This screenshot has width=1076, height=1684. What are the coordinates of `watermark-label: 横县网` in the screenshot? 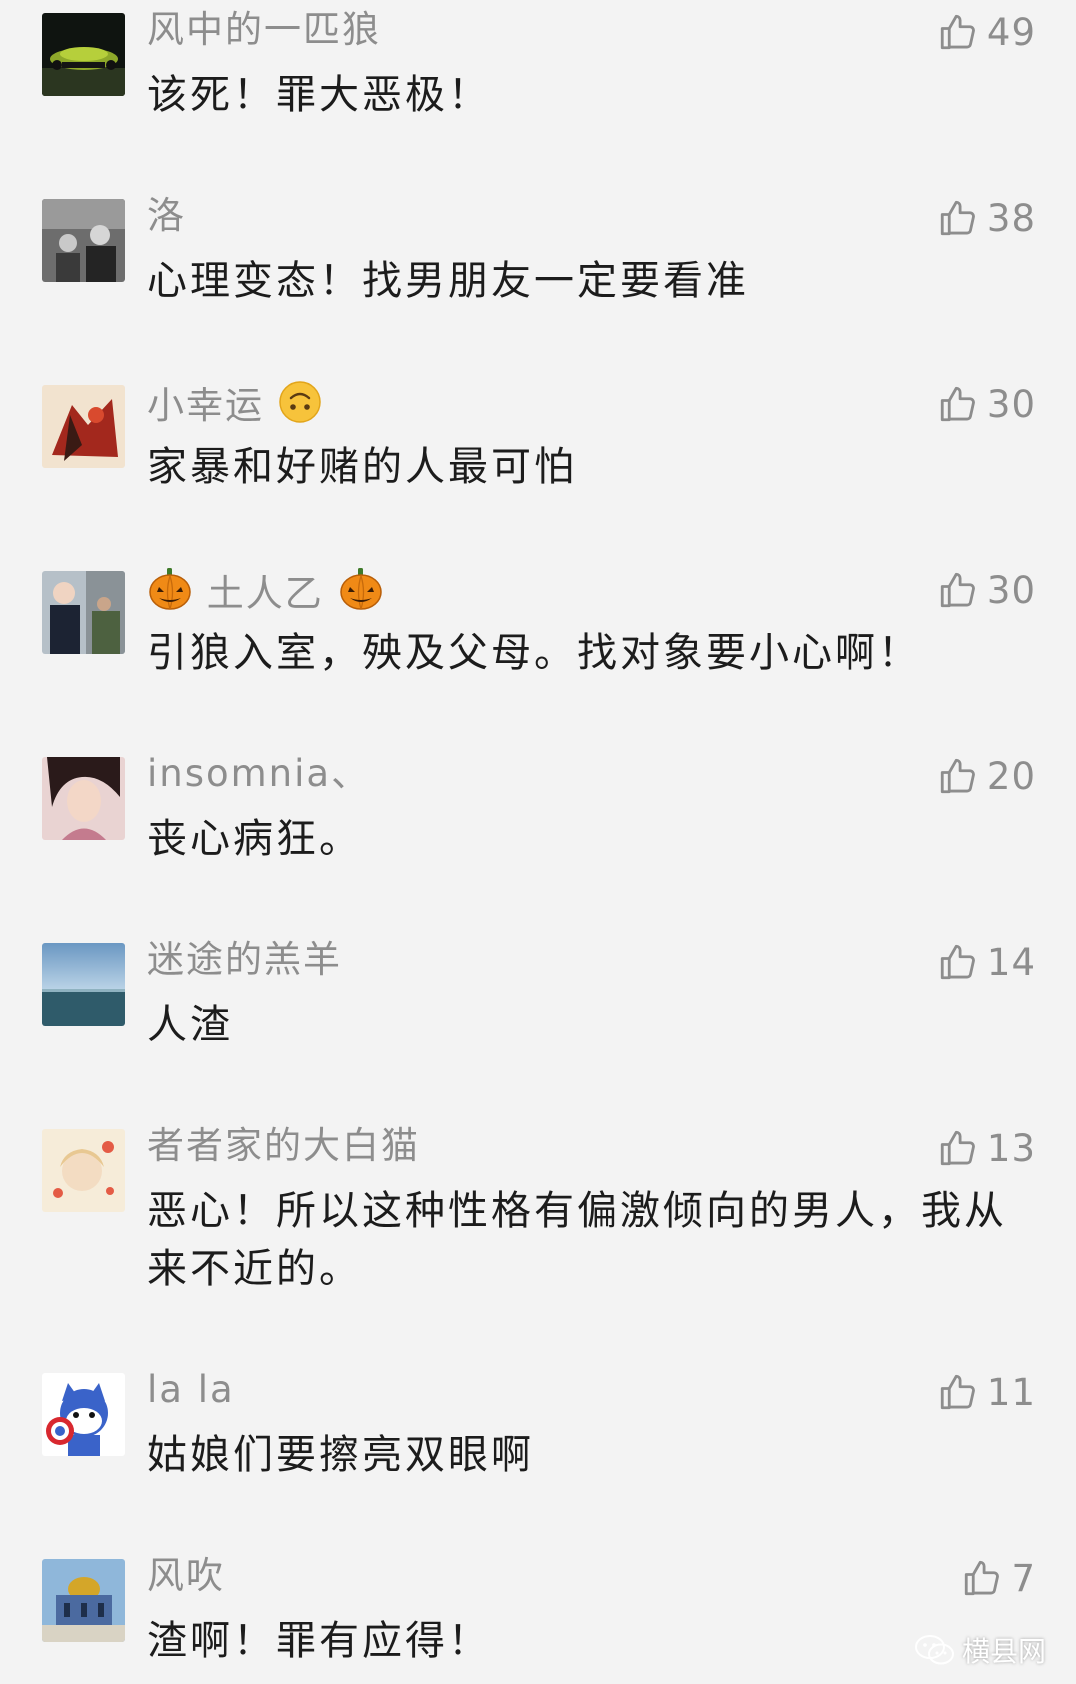 It's located at (1003, 1651).